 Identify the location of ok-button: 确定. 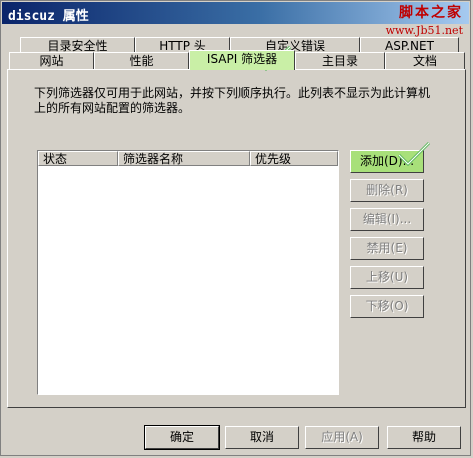
(182, 437).